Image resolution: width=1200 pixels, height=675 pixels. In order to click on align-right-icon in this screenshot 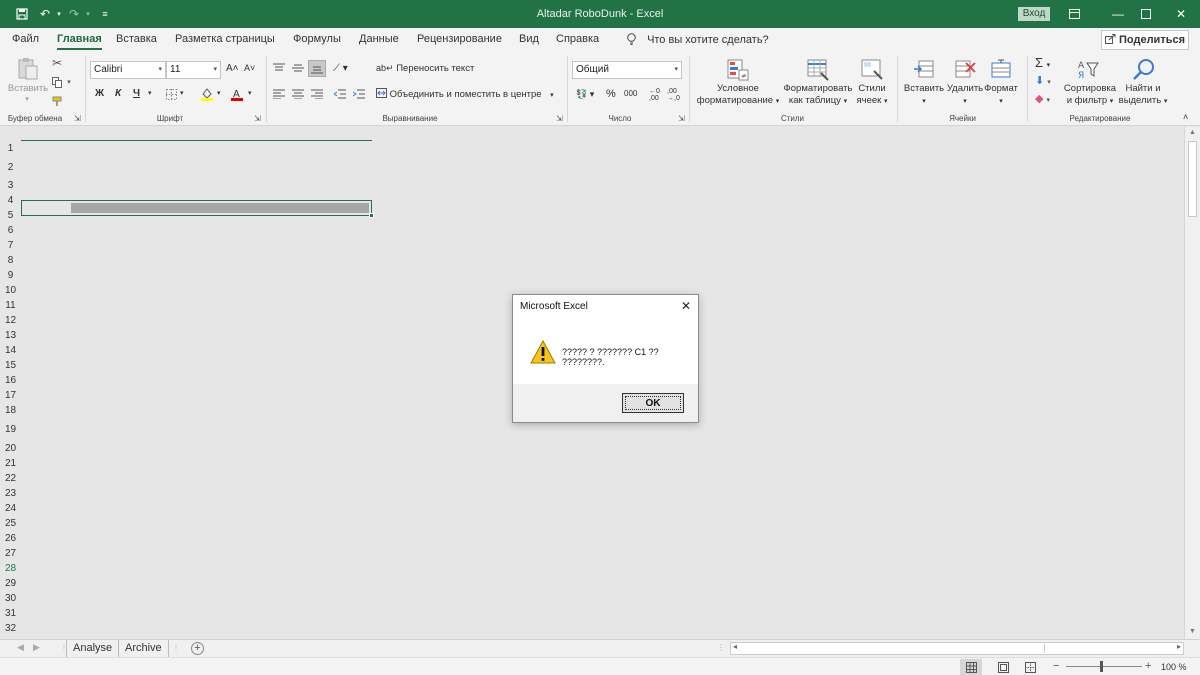, I will do `click(317, 94)`.